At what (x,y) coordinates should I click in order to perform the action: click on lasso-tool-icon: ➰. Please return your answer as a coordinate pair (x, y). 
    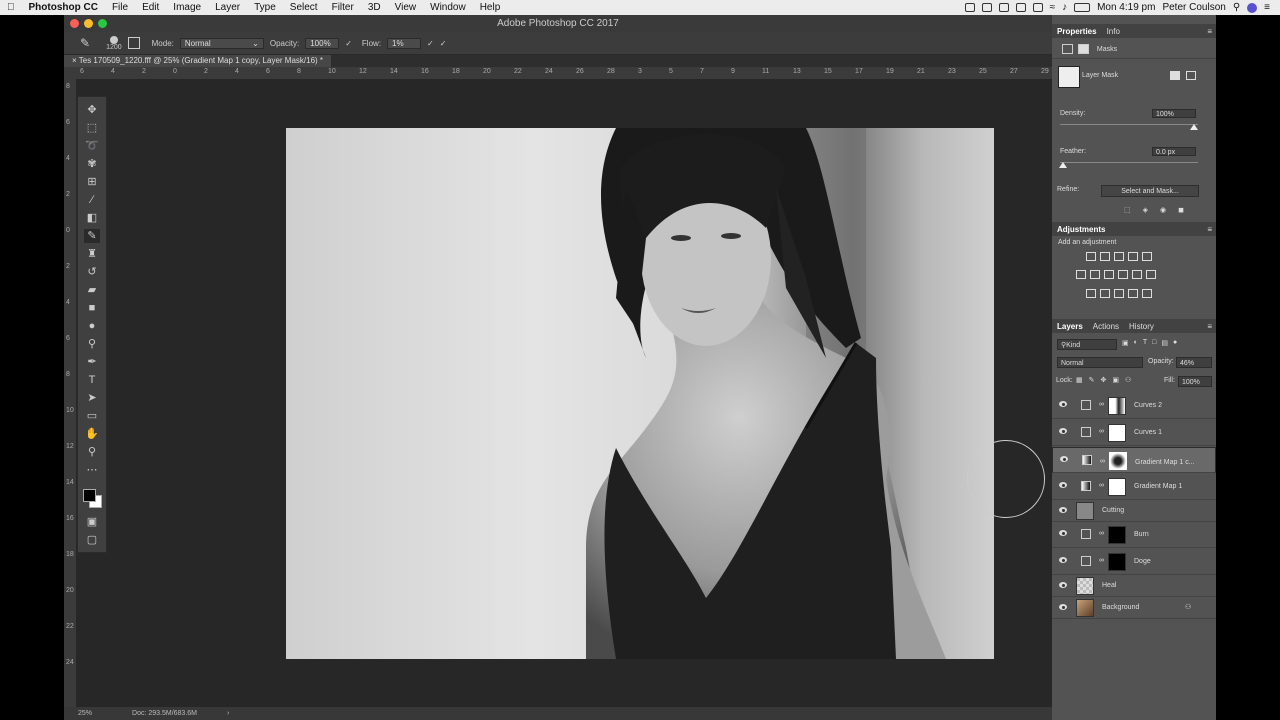
    Looking at the image, I should click on (92, 146).